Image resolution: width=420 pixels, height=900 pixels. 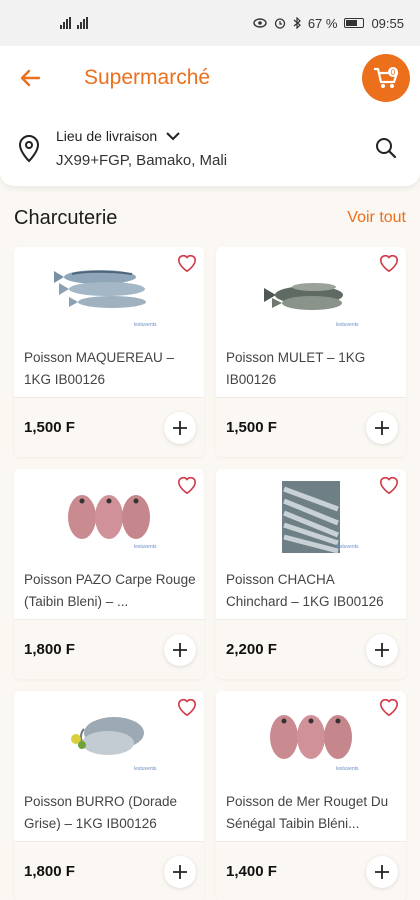 What do you see at coordinates (142, 160) in the screenshot?
I see `address-value: JX99+FGP, Bamako, Mali` at bounding box center [142, 160].